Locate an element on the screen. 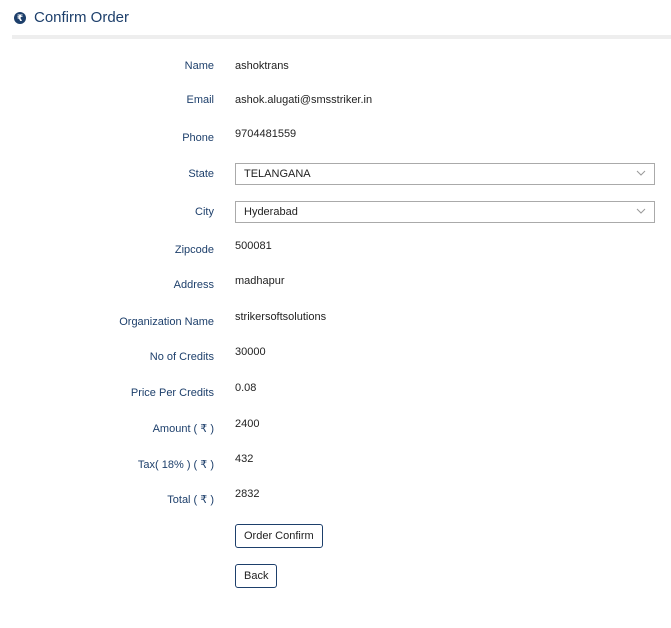 This screenshot has height=628, width=671. zipcode-label: Zipcode is located at coordinates (194, 250).